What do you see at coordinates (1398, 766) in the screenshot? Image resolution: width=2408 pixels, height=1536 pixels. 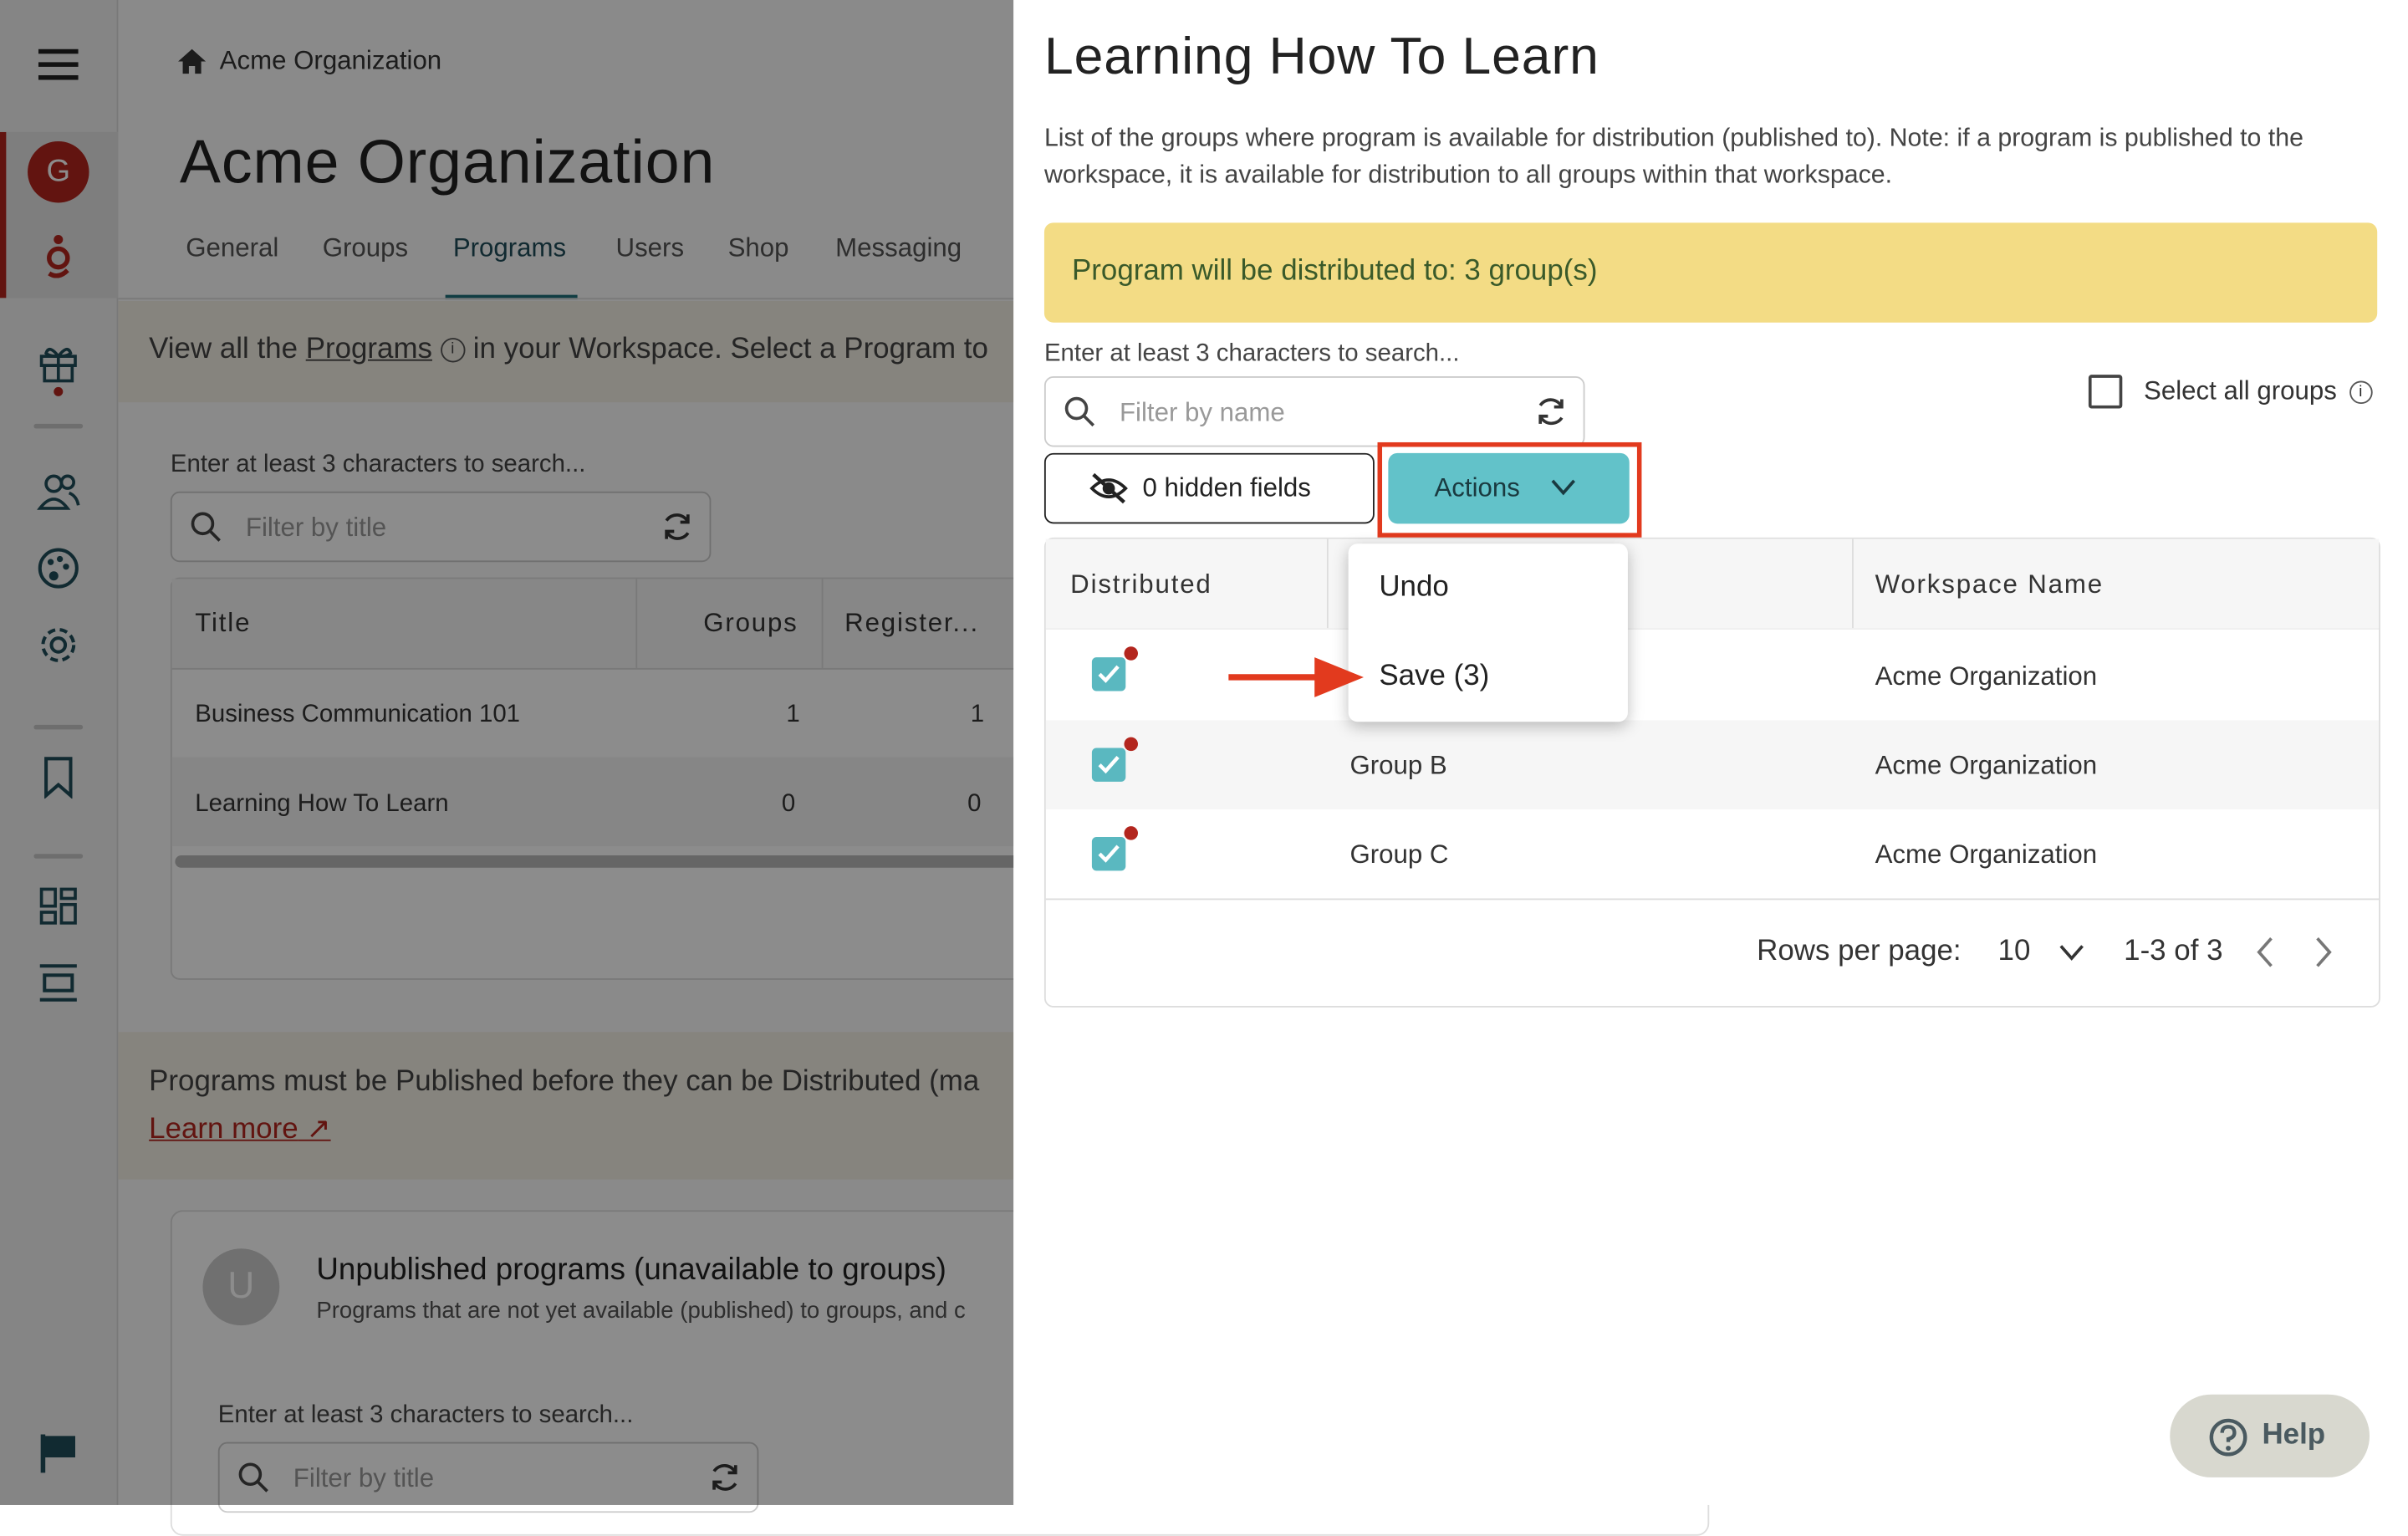 I see `group-name-cell: Group B` at bounding box center [1398, 766].